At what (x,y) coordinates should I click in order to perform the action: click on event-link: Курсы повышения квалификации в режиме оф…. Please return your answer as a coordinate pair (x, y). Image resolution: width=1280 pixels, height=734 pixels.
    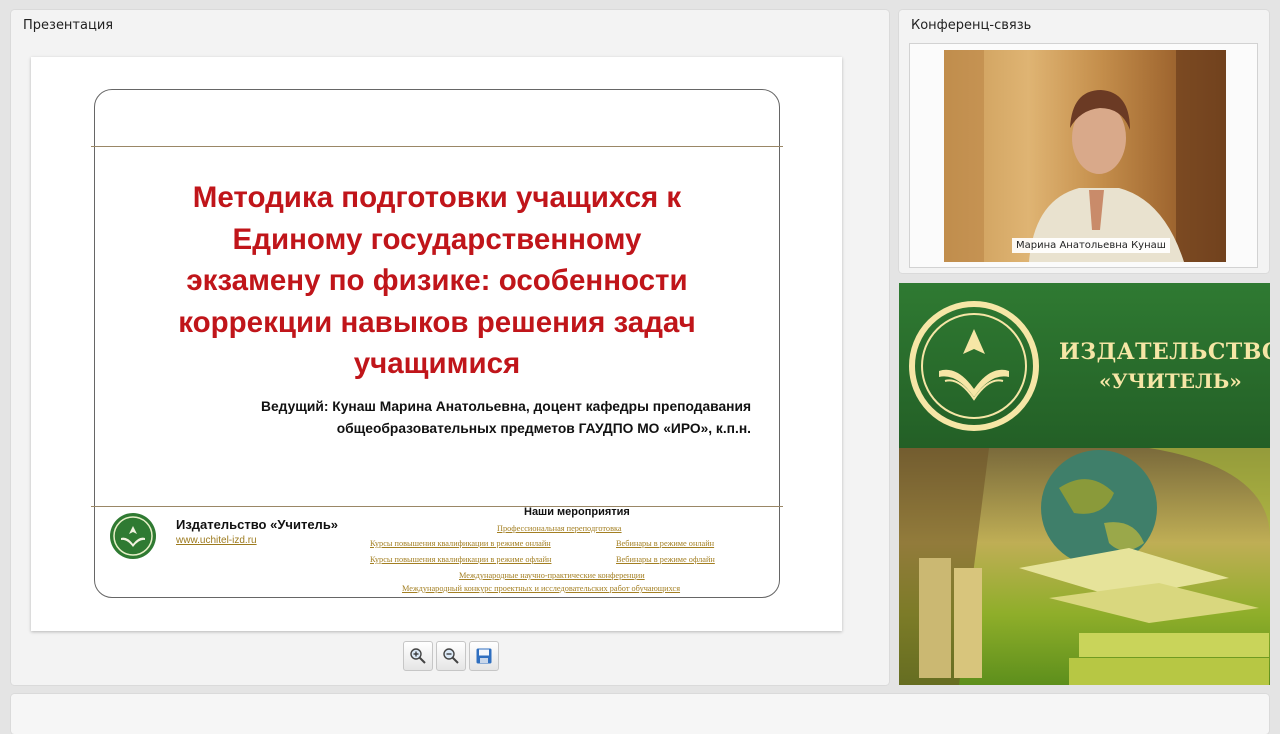
    Looking at the image, I should click on (460, 559).